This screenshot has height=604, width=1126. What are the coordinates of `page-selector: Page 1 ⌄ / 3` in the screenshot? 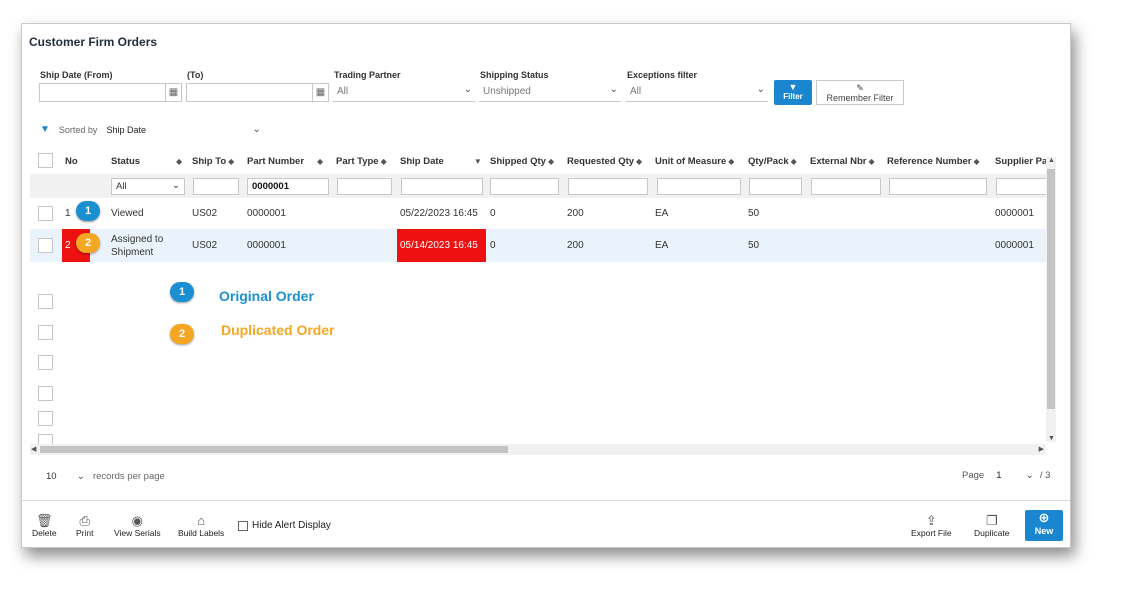 It's located at (1006, 475).